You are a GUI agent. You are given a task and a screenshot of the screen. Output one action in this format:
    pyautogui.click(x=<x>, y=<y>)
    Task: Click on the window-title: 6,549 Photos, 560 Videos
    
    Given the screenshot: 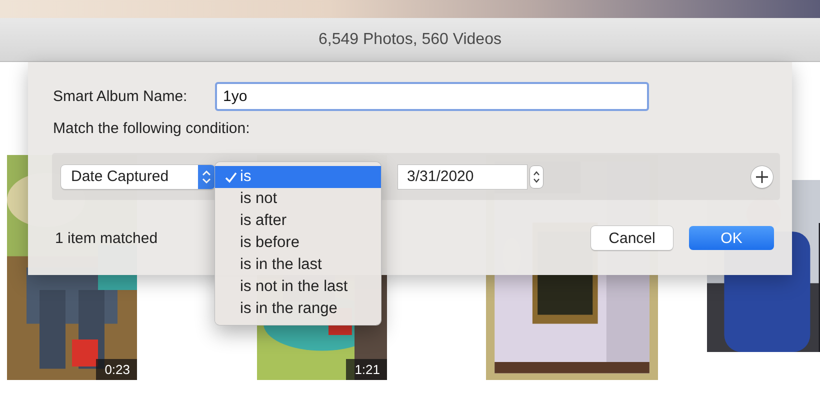 What is the action you would take?
    pyautogui.click(x=410, y=39)
    